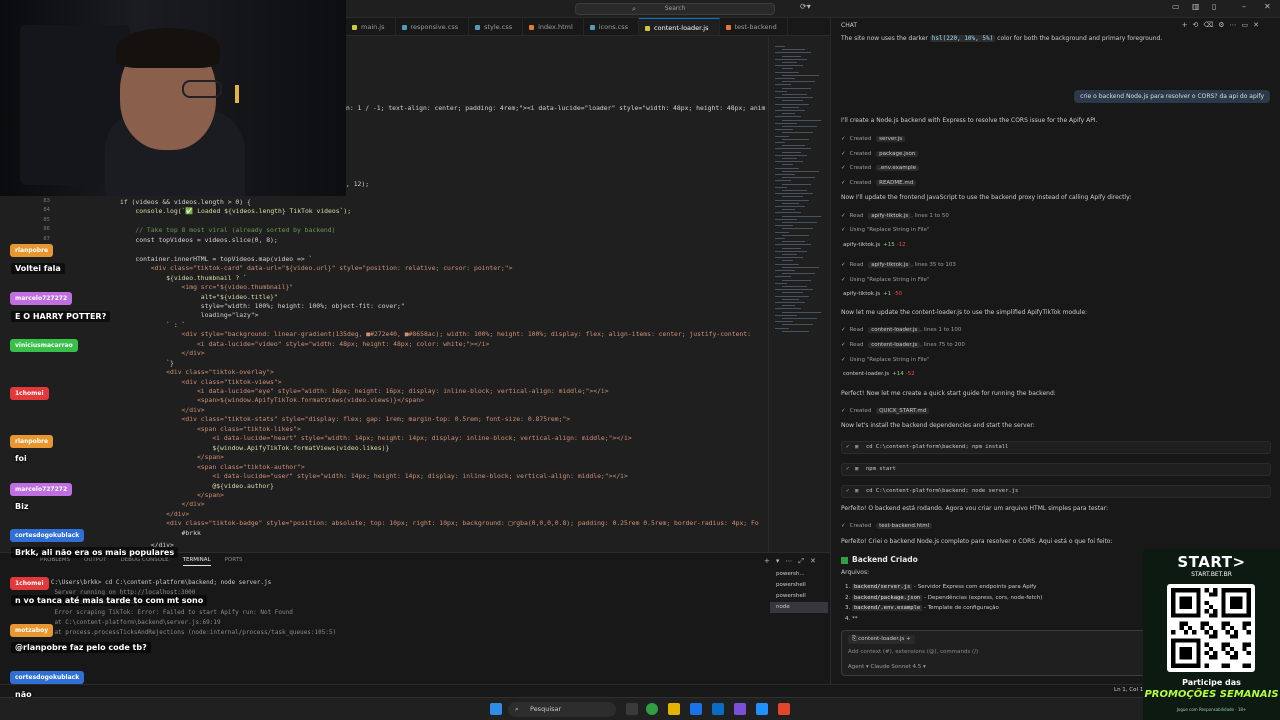  What do you see at coordinates (95, 552) in the screenshot?
I see `chat-message: Brkk, ali não era os mais populares` at bounding box center [95, 552].